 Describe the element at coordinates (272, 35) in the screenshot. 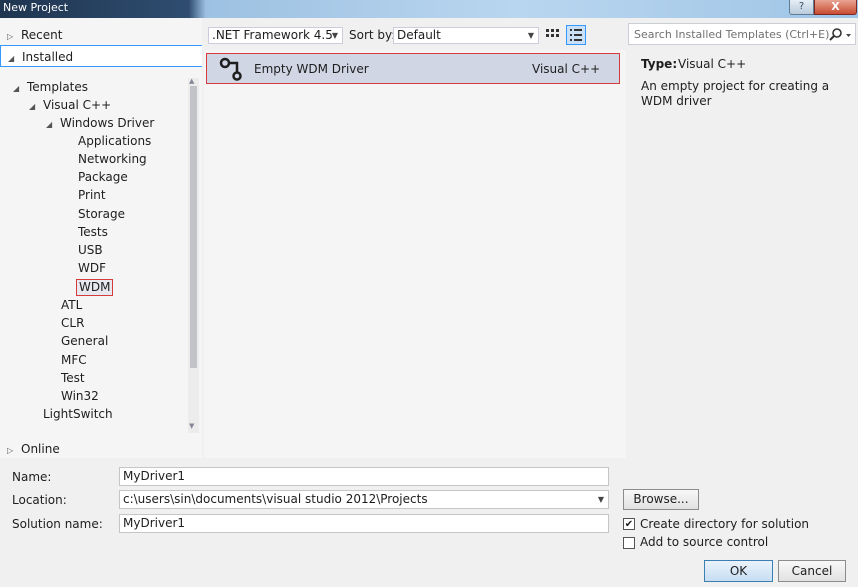

I see `framework-value: .NET Framework 4.5` at that location.